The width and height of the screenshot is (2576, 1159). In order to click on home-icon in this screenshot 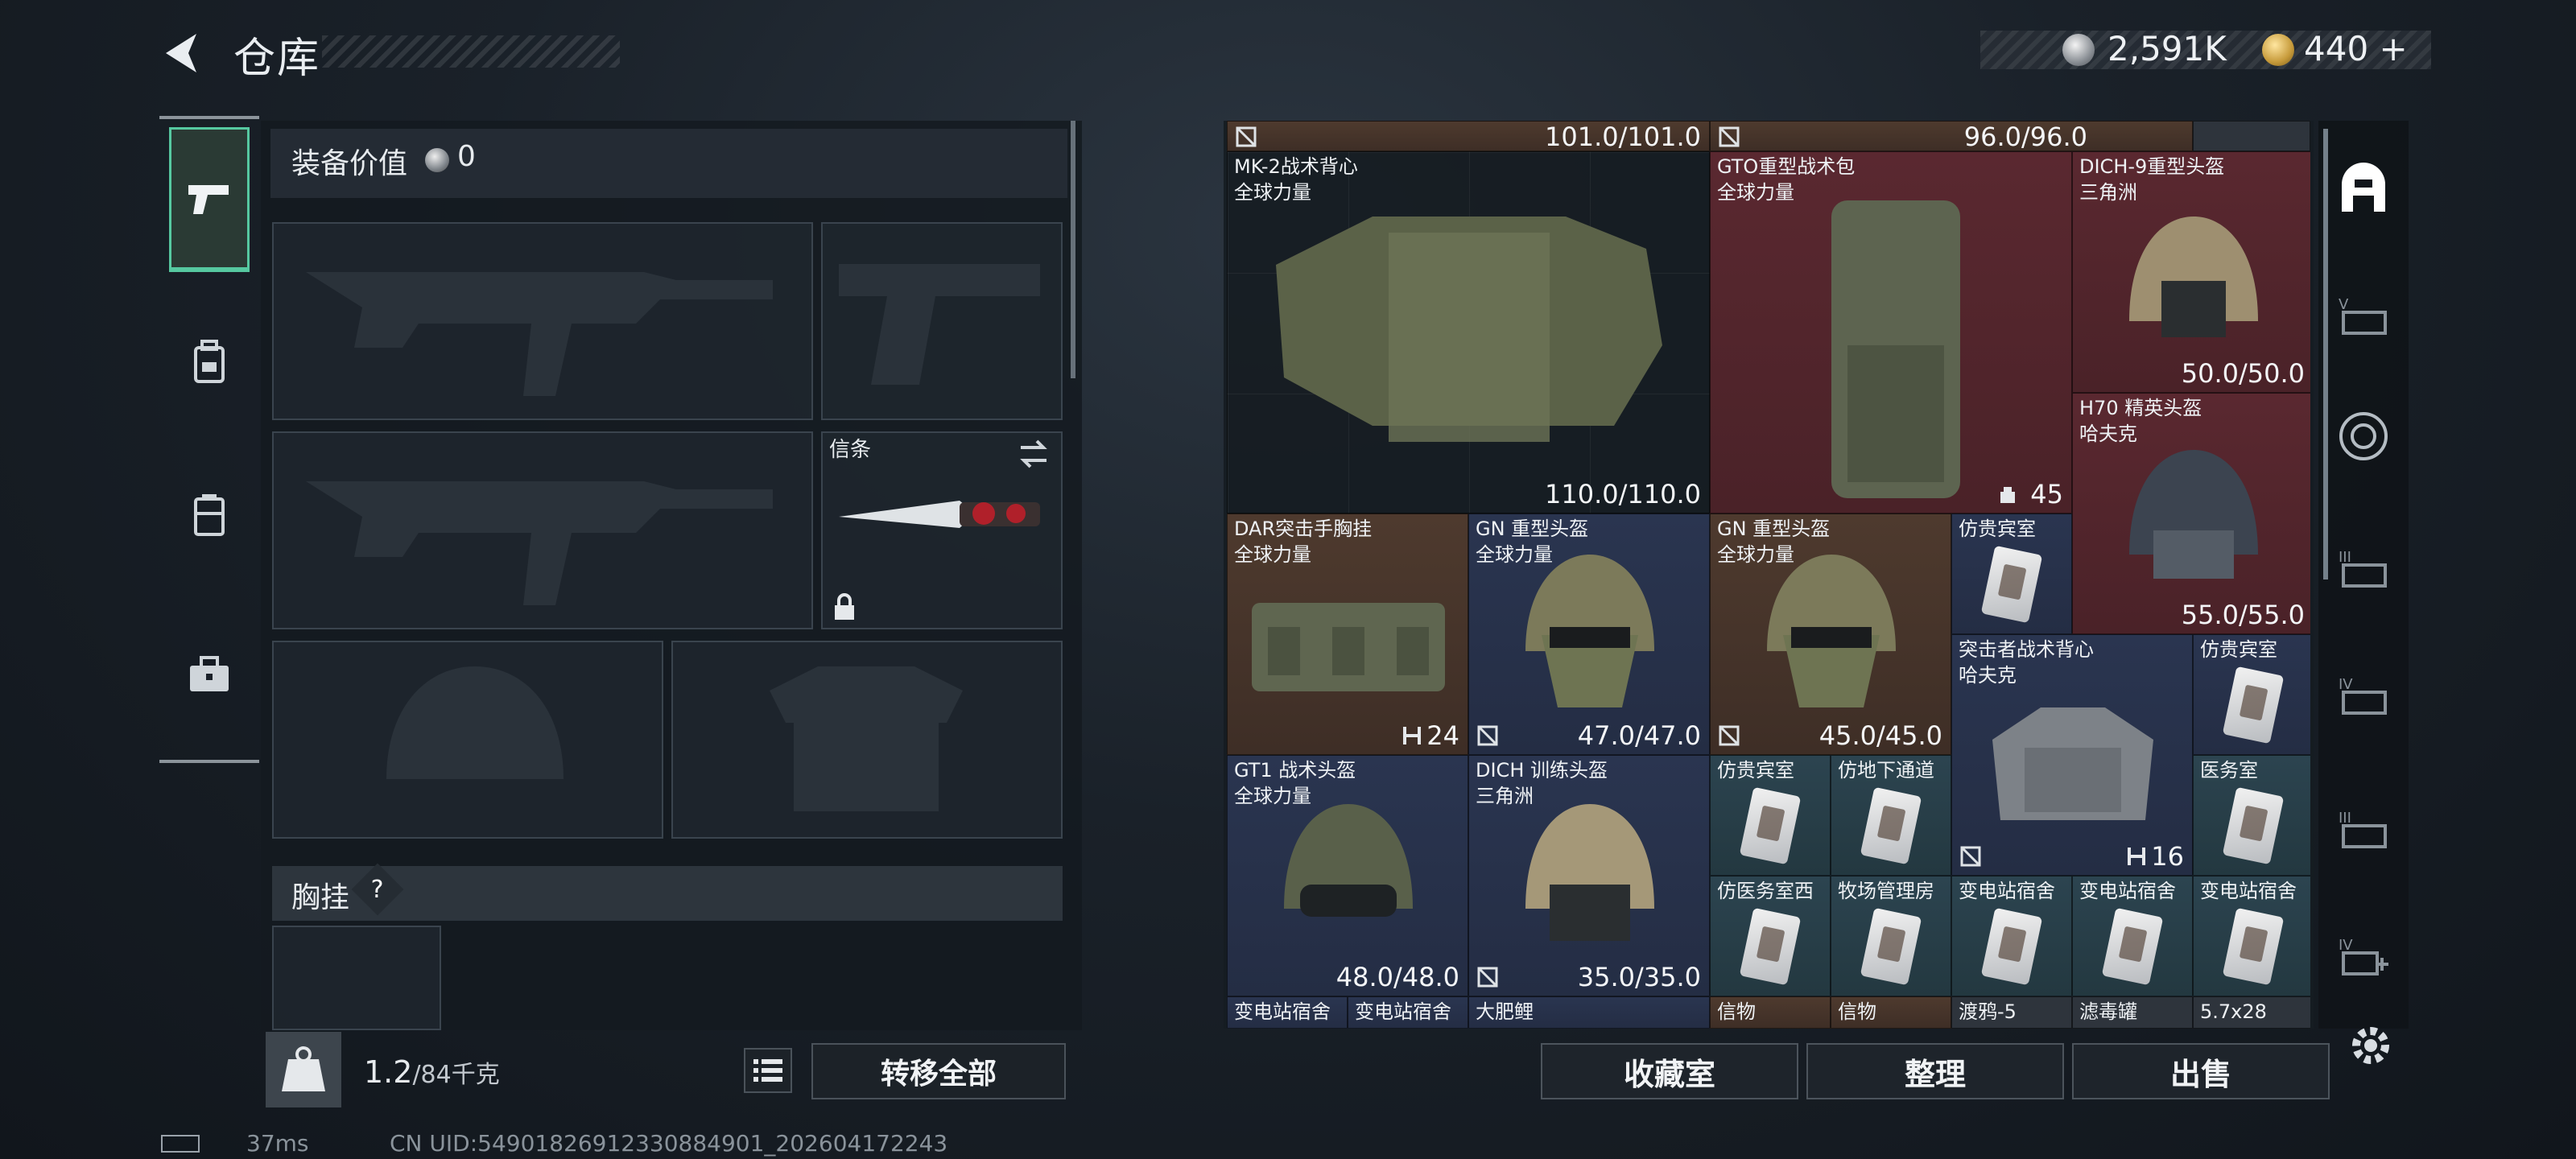, I will do `click(2363, 187)`.